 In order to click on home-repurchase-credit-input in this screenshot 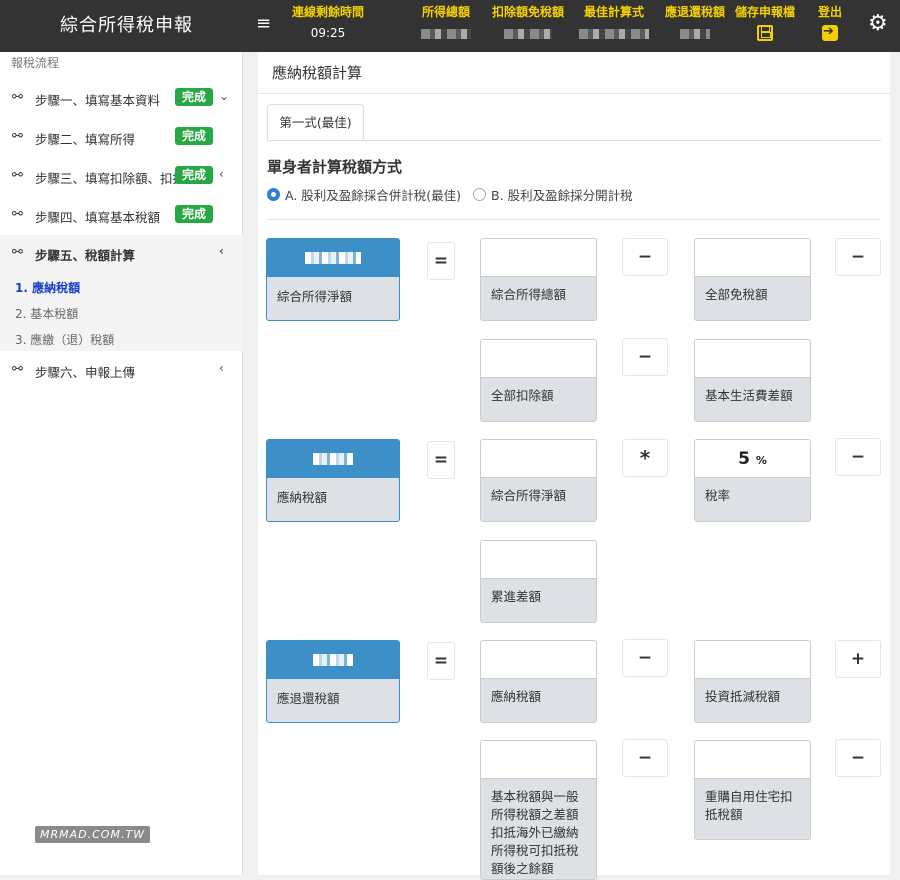, I will do `click(752, 760)`.